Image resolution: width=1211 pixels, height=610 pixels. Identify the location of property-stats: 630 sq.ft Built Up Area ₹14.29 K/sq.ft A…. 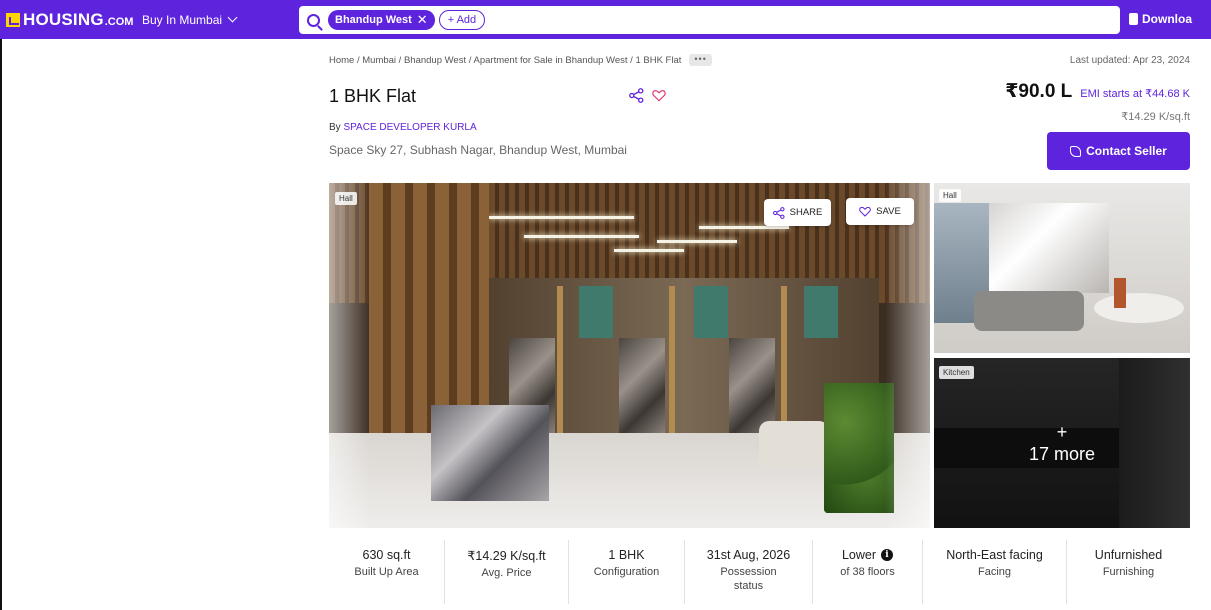
(759, 575).